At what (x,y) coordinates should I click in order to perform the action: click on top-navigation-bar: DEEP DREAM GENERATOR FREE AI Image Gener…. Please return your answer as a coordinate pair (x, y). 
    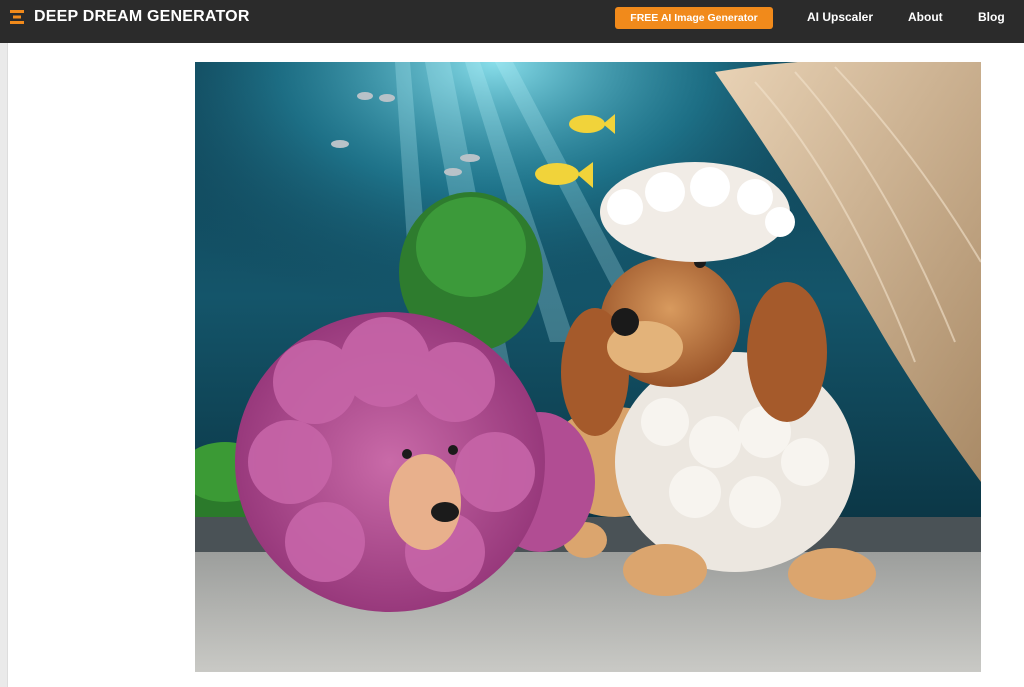
    Looking at the image, I should click on (512, 21).